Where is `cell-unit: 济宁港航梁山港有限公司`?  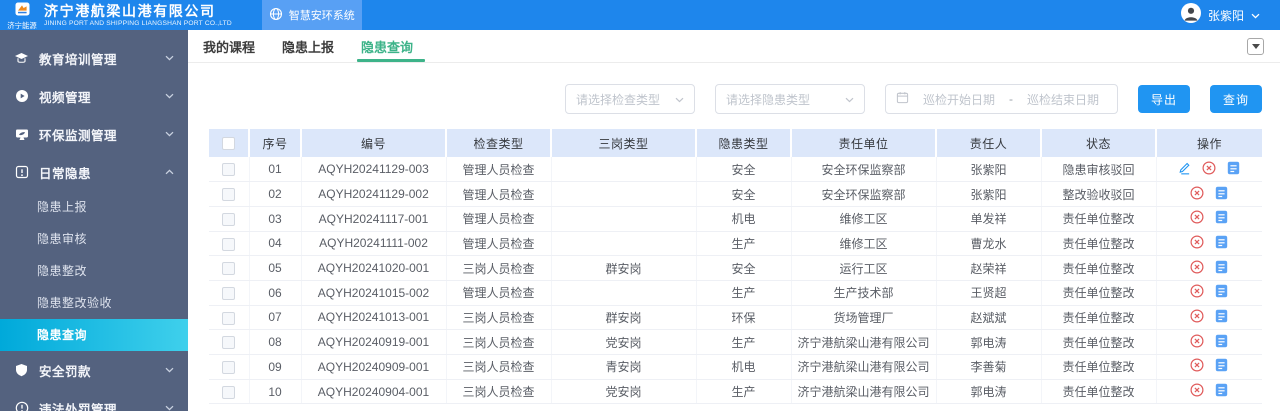 cell-unit: 济宁港航梁山港有限公司 is located at coordinates (864, 392).